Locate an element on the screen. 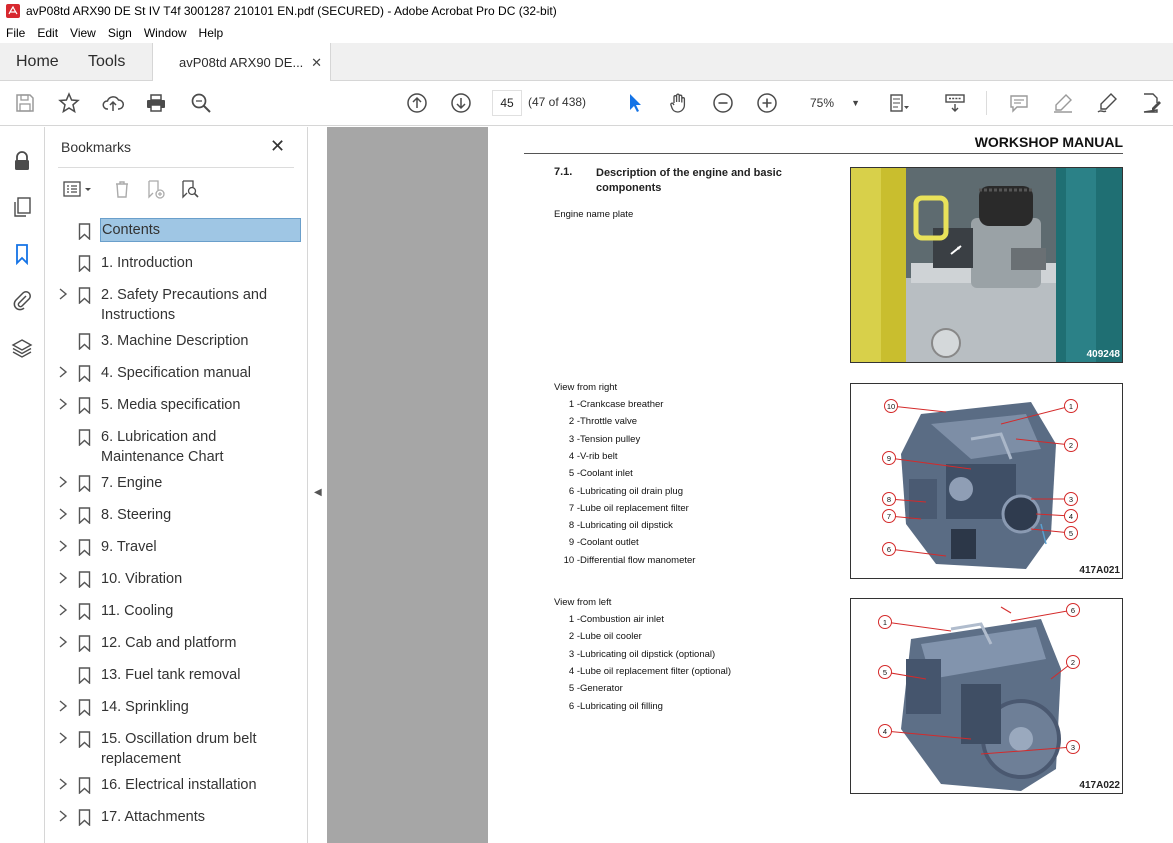 This screenshot has width=1173, height=843. previous-page-icon is located at coordinates (417, 103).